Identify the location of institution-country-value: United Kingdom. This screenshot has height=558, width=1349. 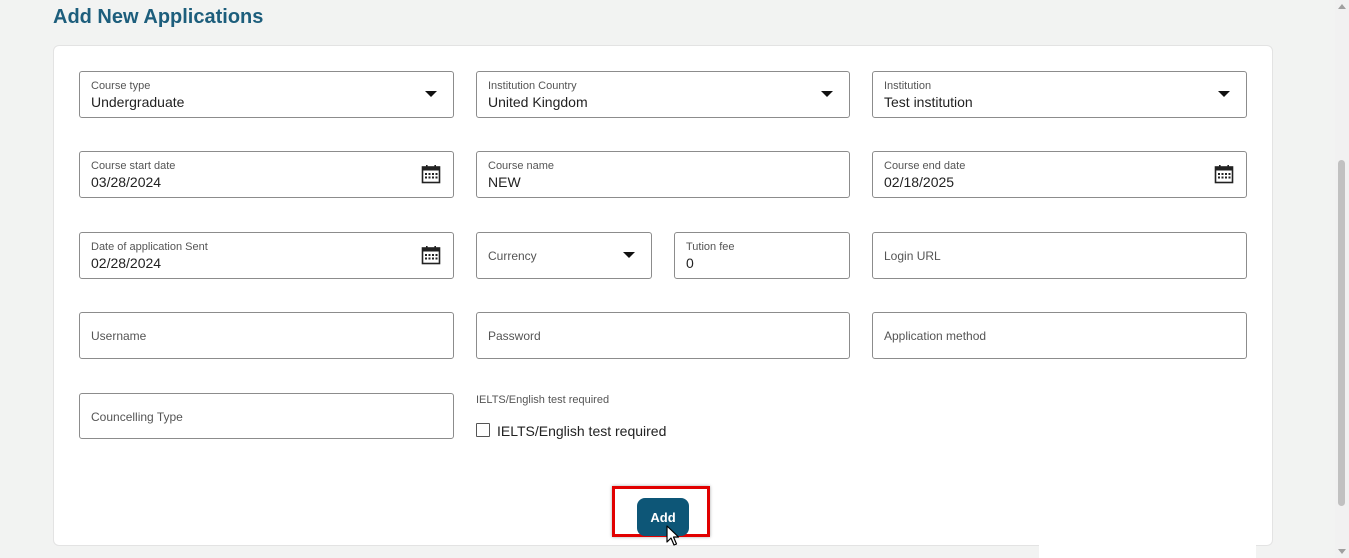
(538, 102).